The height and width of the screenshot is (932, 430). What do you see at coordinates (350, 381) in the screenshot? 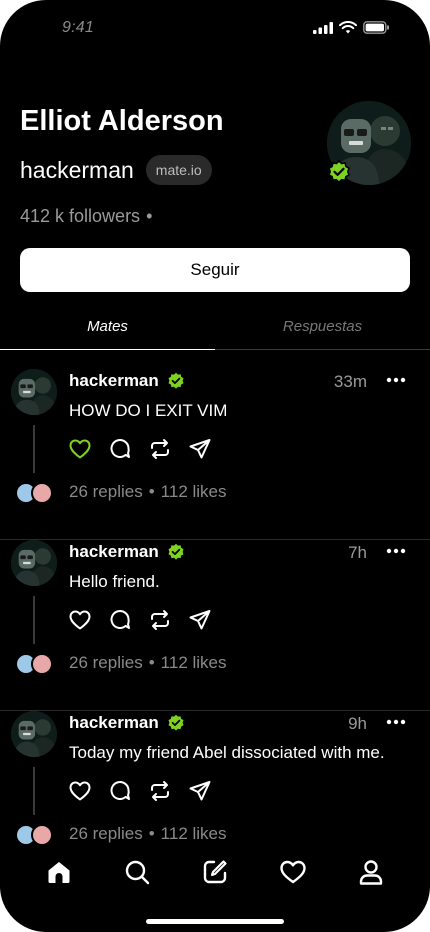
I see `post-time: 33m` at bounding box center [350, 381].